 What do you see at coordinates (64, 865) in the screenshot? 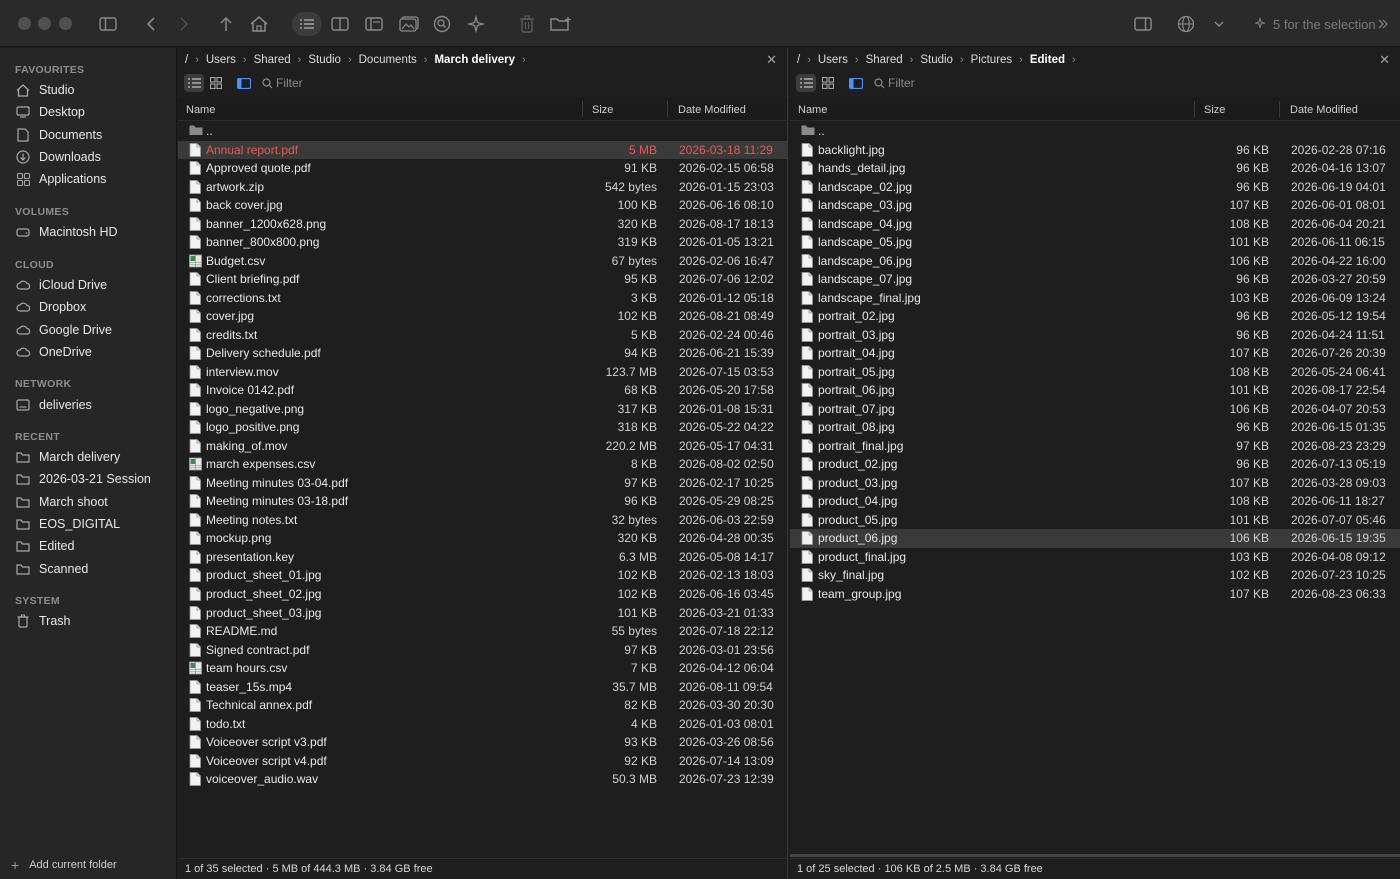
I see `add-current-folder-button: + Add current folder` at bounding box center [64, 865].